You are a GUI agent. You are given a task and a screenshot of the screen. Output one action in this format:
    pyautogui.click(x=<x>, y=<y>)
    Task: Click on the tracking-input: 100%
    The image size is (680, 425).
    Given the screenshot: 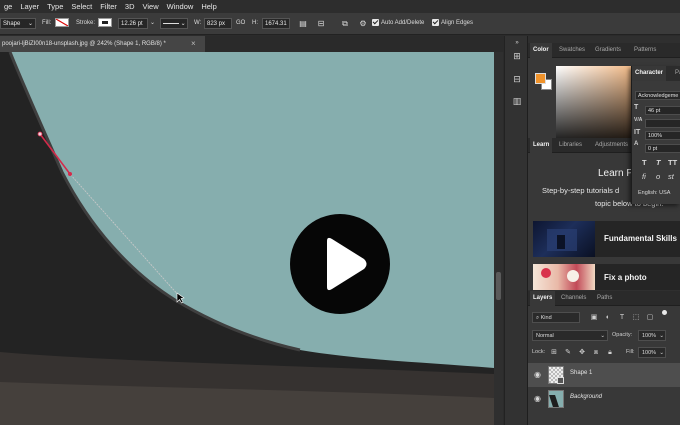 What is the action you would take?
    pyautogui.click(x=662, y=135)
    